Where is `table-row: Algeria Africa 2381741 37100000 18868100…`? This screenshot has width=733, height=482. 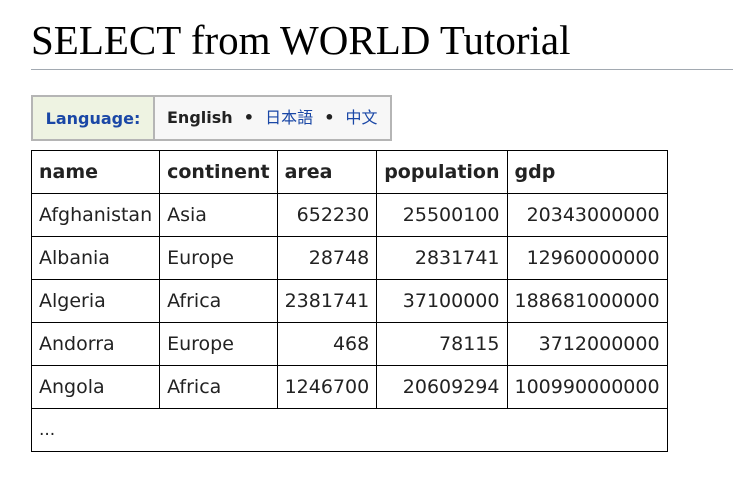 table-row: Algeria Africa 2381741 37100000 18868100… is located at coordinates (349, 301).